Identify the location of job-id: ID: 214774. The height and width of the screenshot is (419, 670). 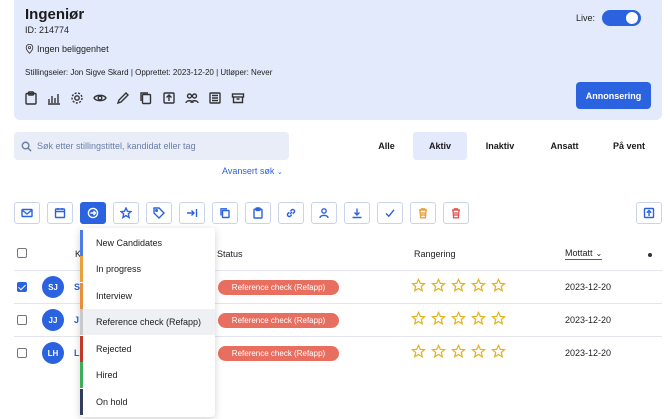
(47, 30).